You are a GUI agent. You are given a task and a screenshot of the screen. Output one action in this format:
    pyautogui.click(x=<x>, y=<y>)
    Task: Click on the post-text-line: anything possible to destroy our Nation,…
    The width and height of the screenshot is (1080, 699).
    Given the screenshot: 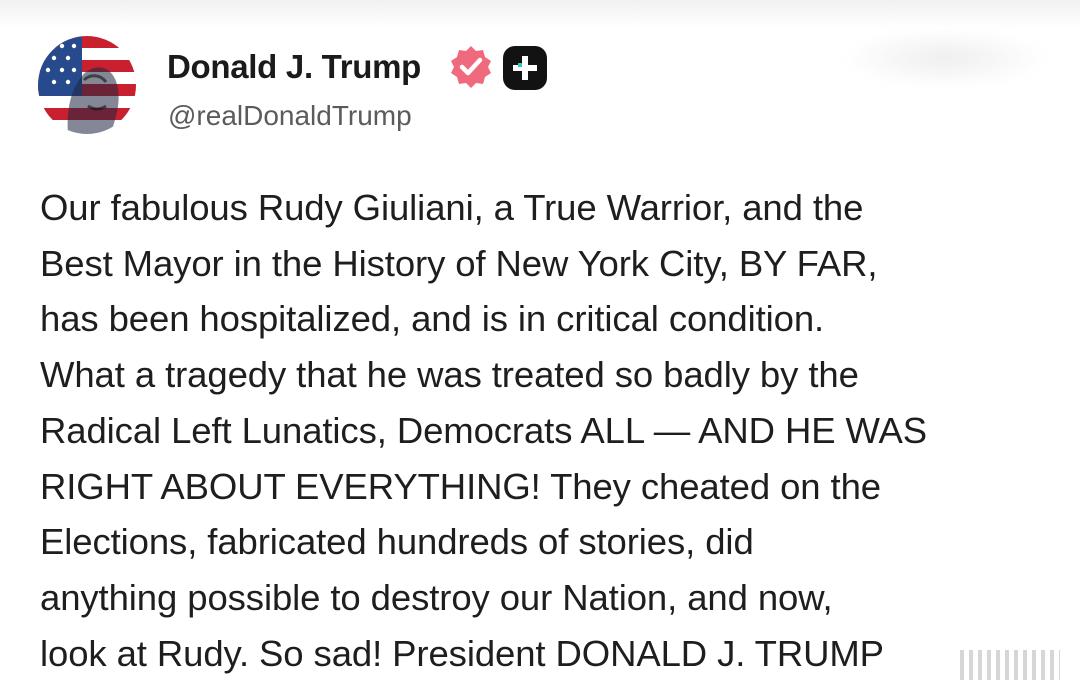 What is the action you would take?
    pyautogui.click(x=436, y=597)
    